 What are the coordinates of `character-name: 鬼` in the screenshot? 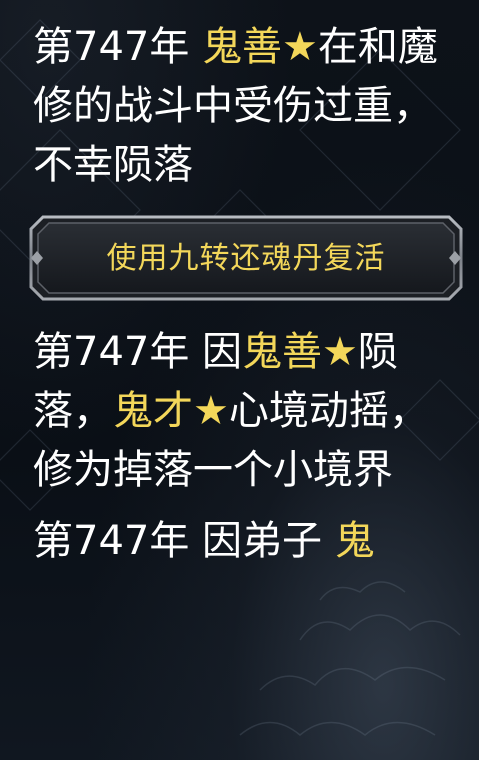 It's located at (355, 541).